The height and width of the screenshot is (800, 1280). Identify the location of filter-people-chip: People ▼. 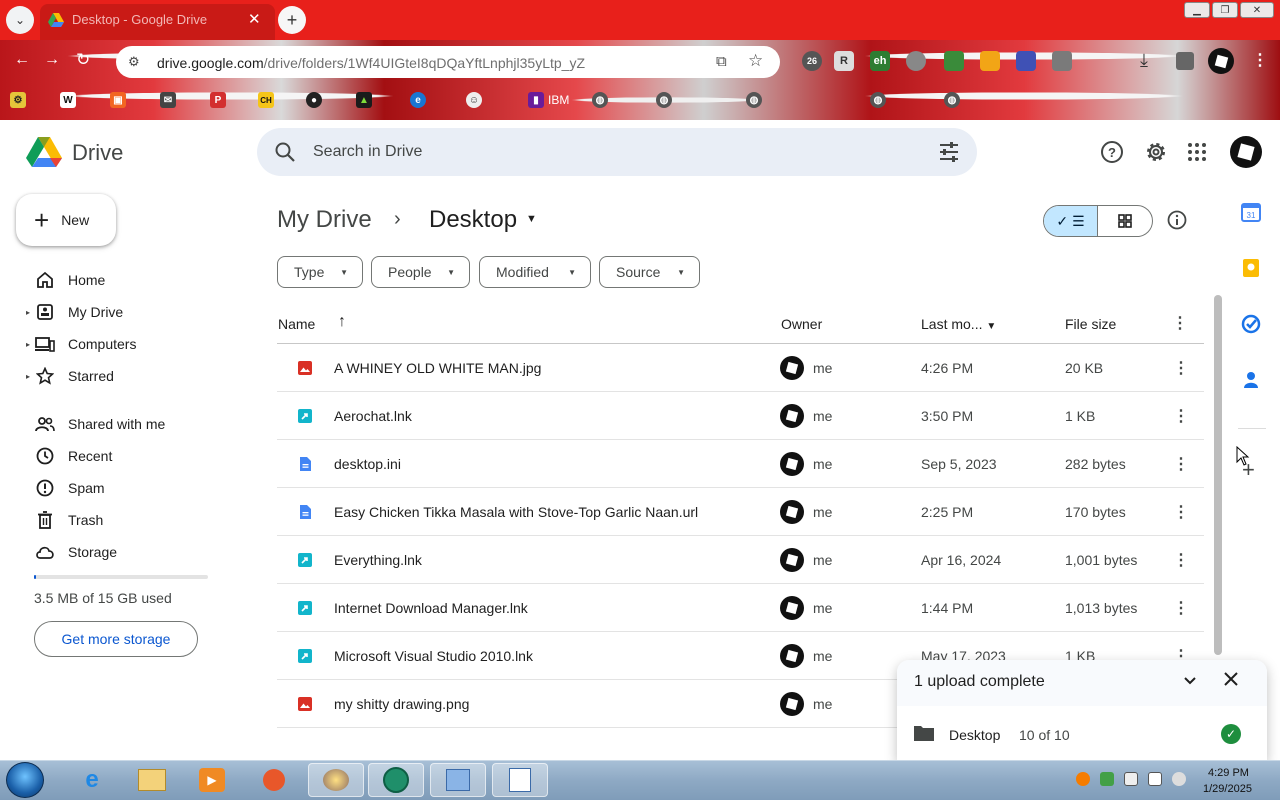
(420, 272).